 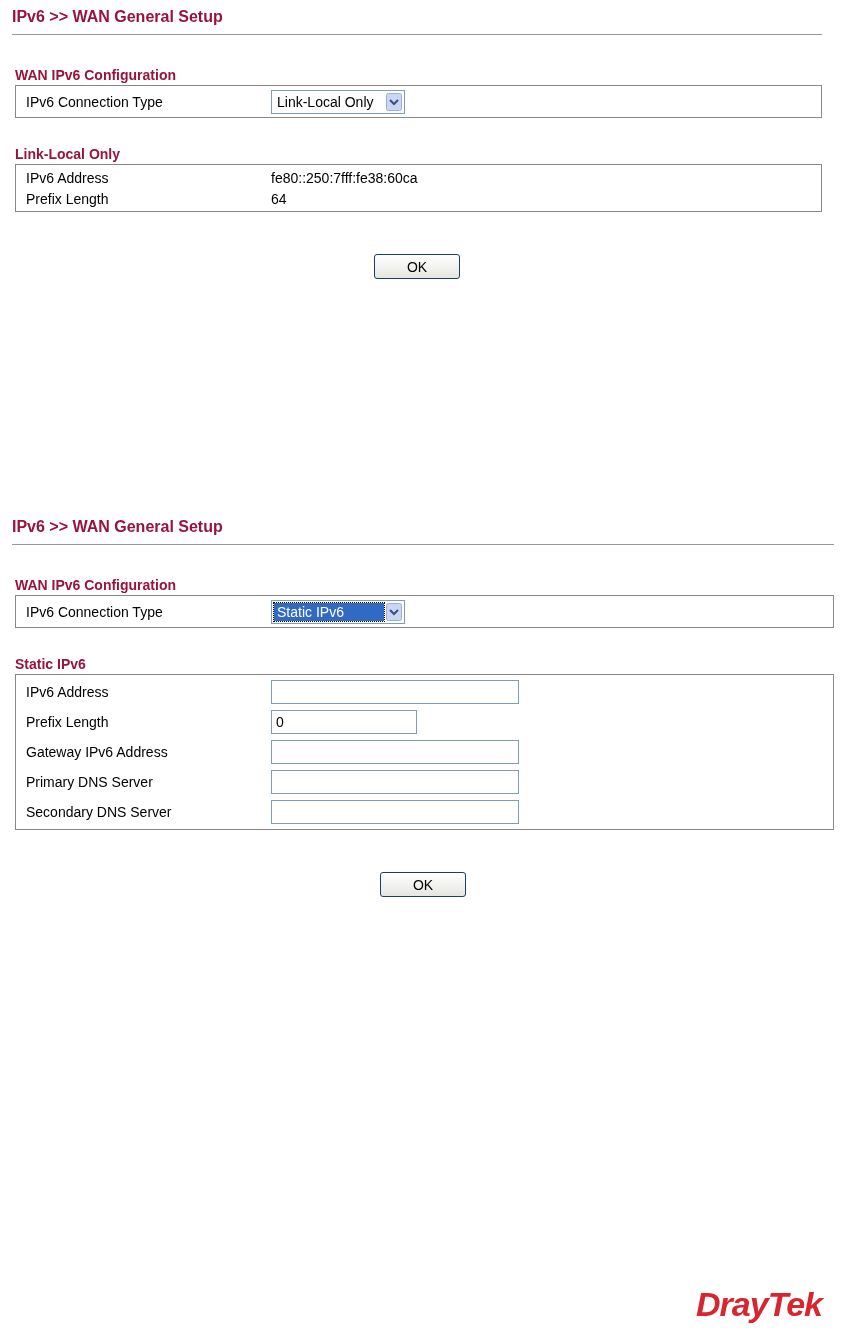 What do you see at coordinates (97, 752) in the screenshot?
I see `field-label: Gateway IPv6 Address` at bounding box center [97, 752].